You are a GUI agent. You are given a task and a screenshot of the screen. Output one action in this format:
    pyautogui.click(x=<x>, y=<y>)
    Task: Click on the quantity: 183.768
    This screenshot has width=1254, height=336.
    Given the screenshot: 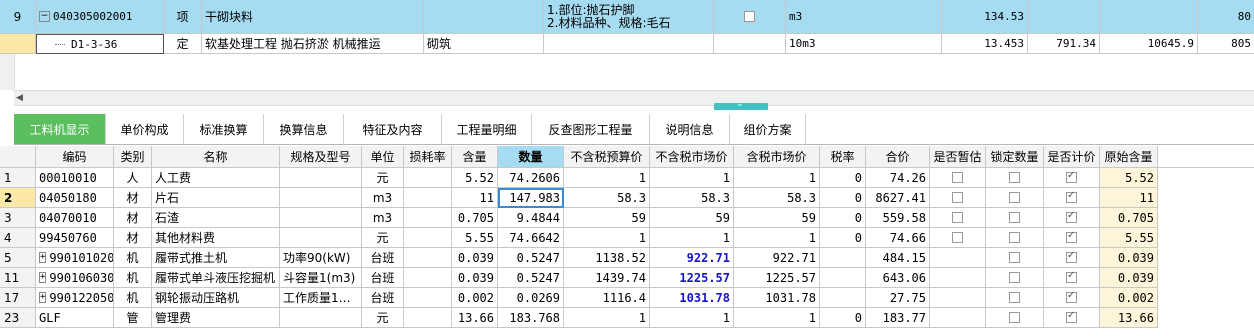 What is the action you would take?
    pyautogui.click(x=531, y=318)
    